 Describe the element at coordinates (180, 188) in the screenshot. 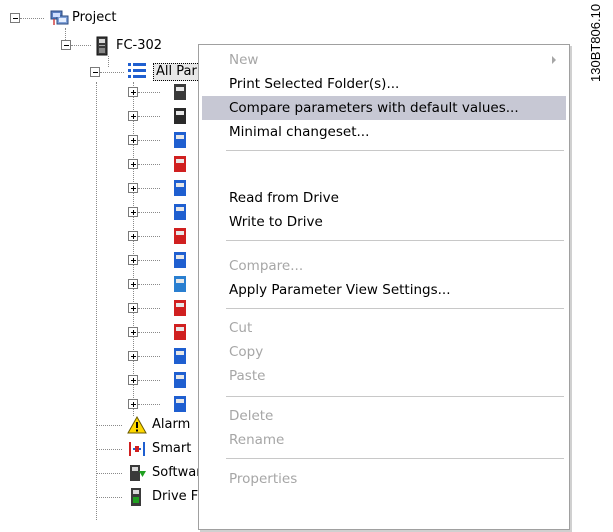

I see `io-terminal-icon` at that location.